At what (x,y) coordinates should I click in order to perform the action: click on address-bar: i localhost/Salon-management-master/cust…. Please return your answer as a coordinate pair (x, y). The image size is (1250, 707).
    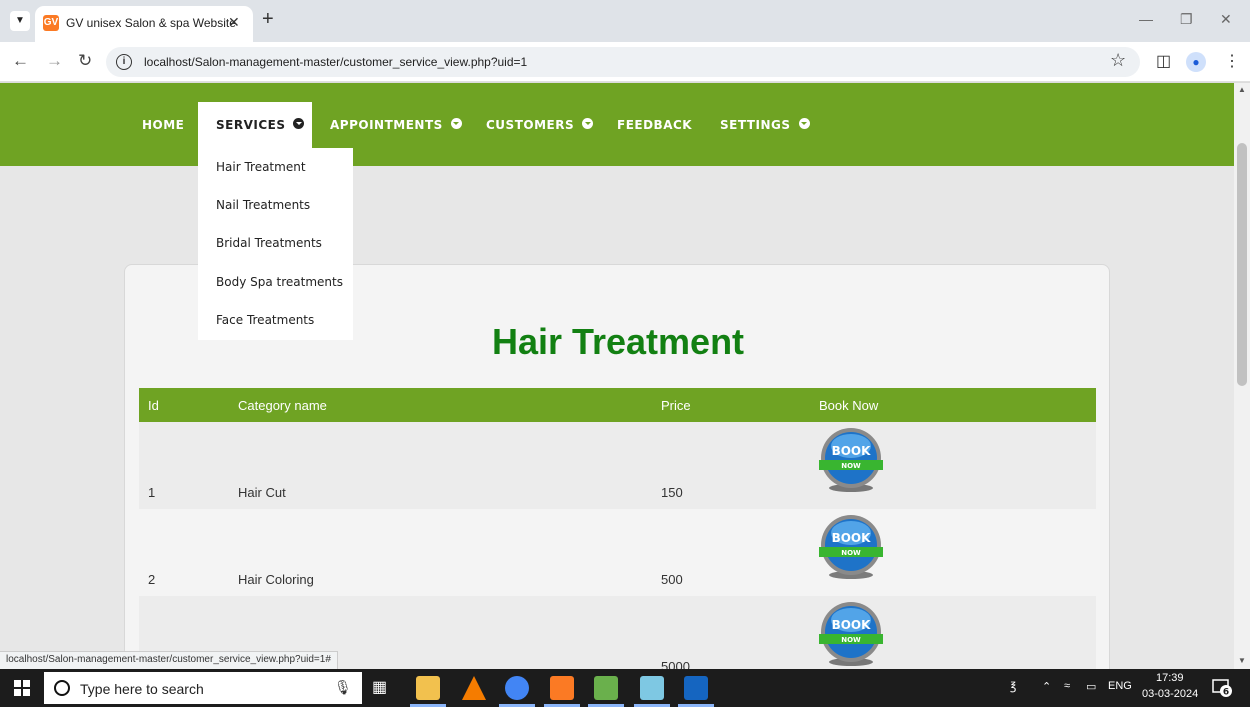
    Looking at the image, I should click on (623, 62).